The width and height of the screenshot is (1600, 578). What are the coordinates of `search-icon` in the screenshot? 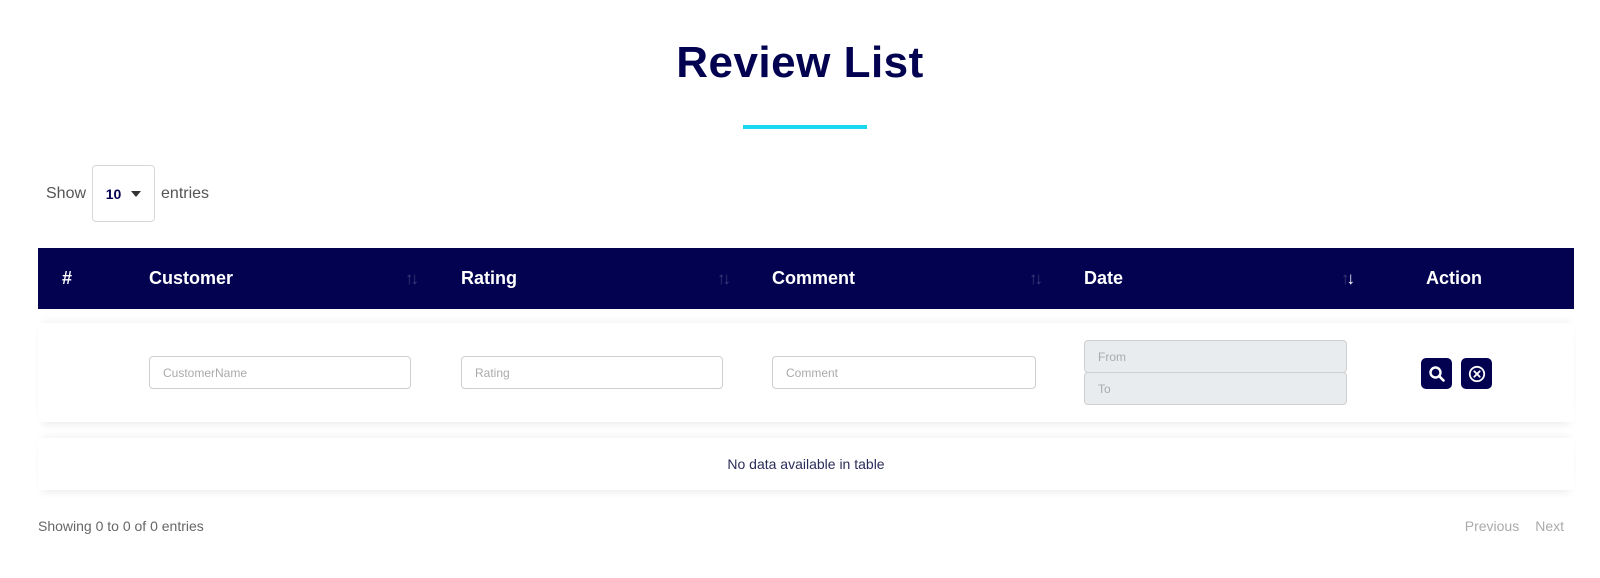 It's located at (1436, 373).